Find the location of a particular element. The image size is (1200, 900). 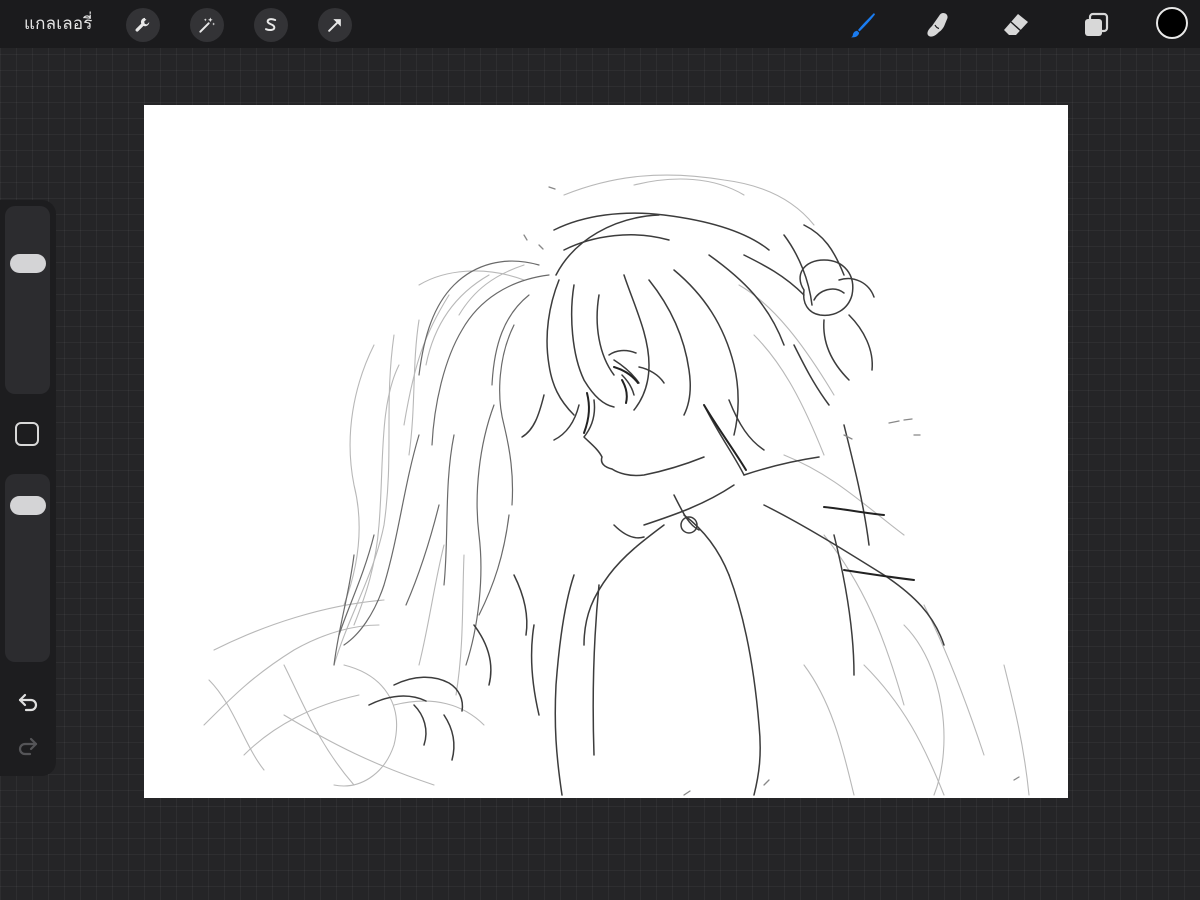

redo-icon is located at coordinates (28, 746).